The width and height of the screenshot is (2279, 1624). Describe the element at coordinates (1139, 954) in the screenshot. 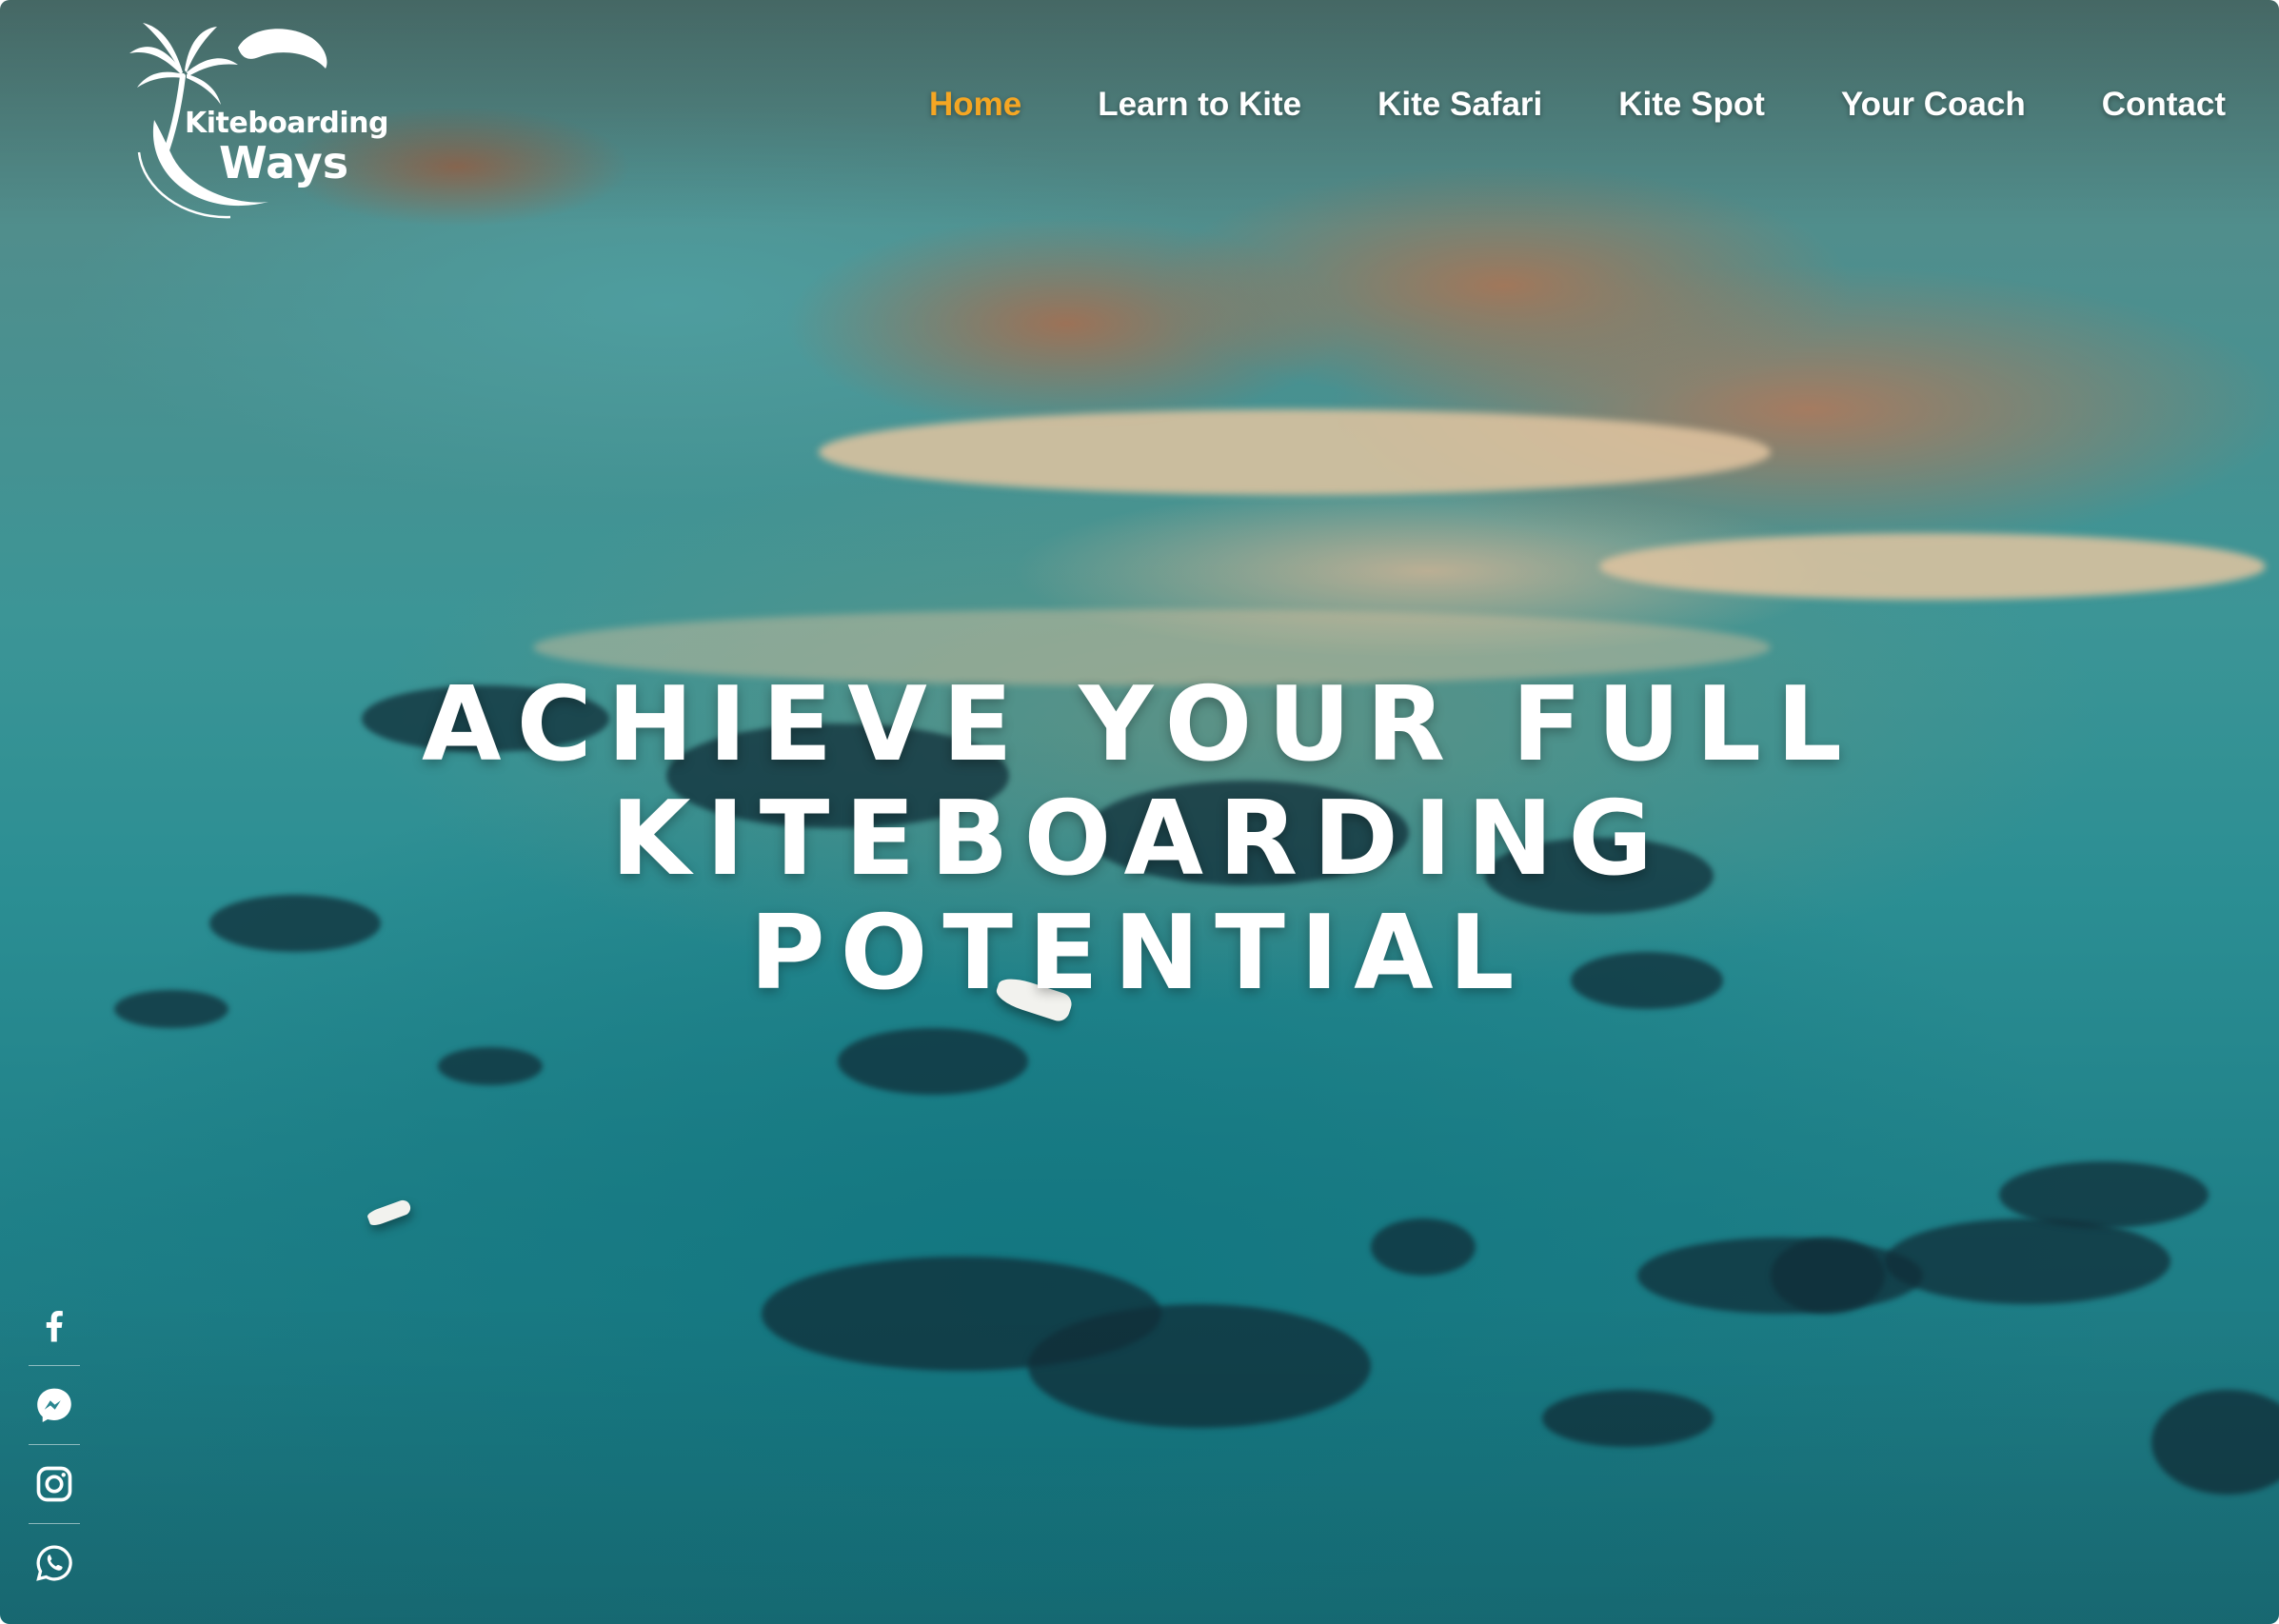

I see `hero-headline-line: POTENTIAL` at that location.